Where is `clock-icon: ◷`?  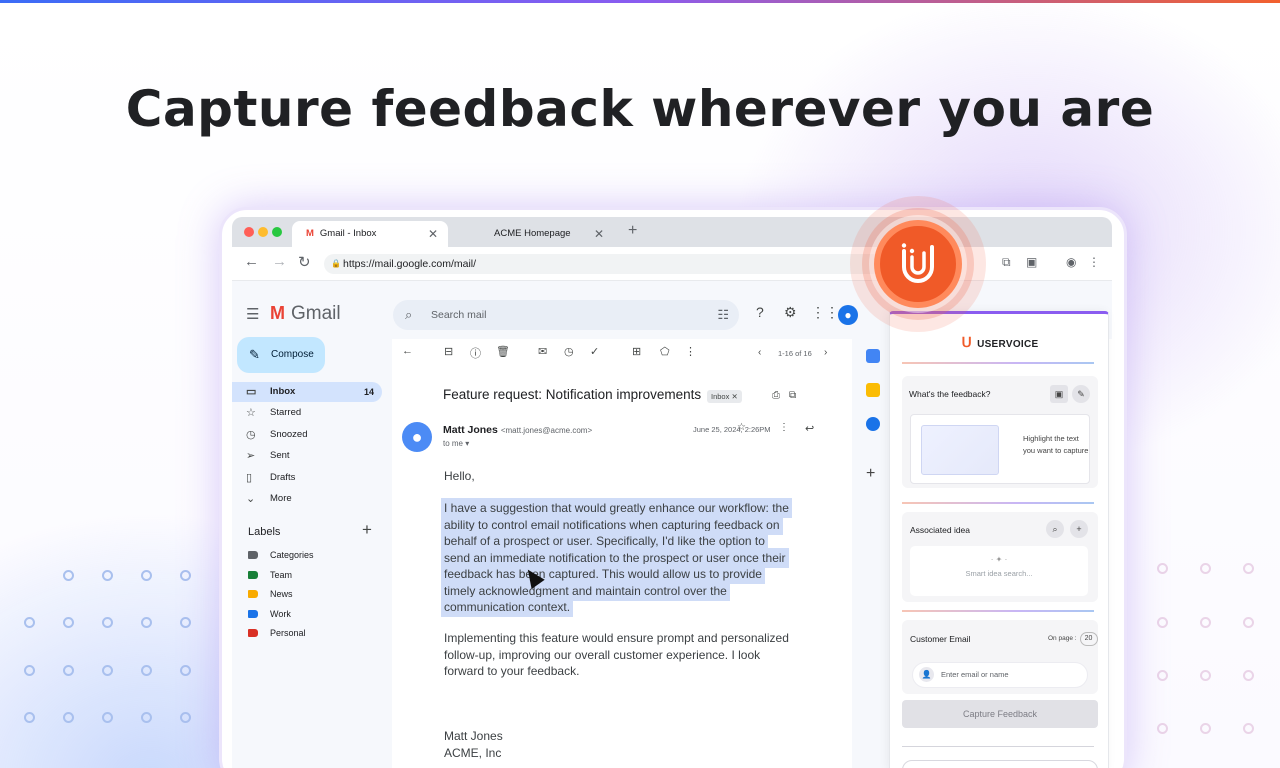
clock-icon: ◷ is located at coordinates (251, 435).